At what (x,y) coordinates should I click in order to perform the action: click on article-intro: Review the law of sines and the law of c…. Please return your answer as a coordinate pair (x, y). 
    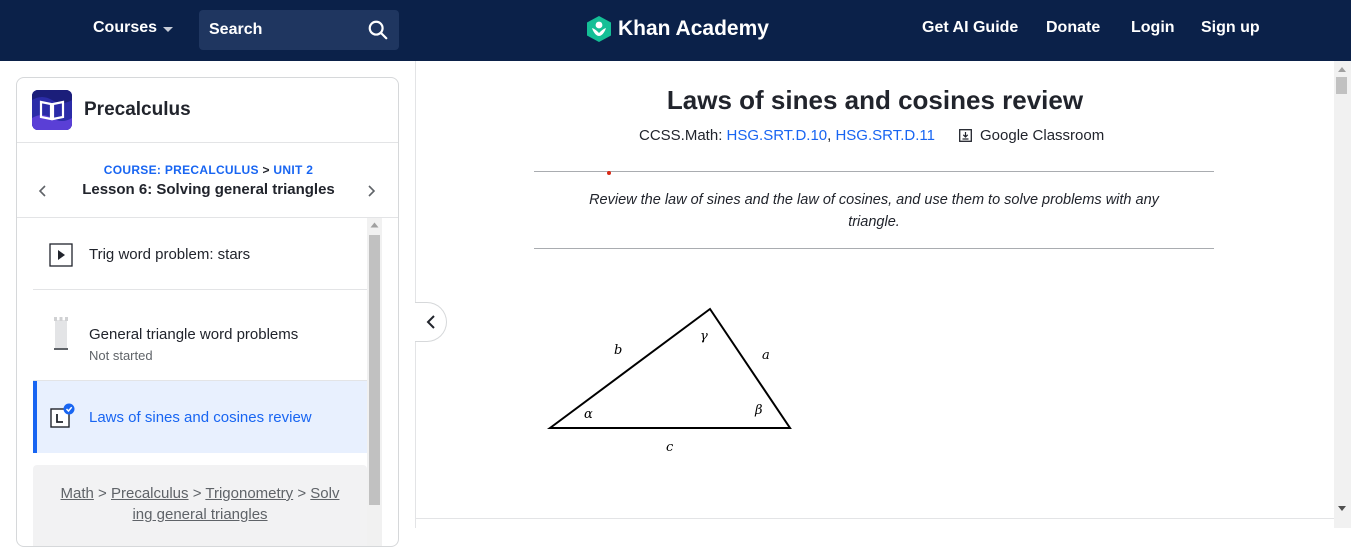
    Looking at the image, I should click on (874, 211).